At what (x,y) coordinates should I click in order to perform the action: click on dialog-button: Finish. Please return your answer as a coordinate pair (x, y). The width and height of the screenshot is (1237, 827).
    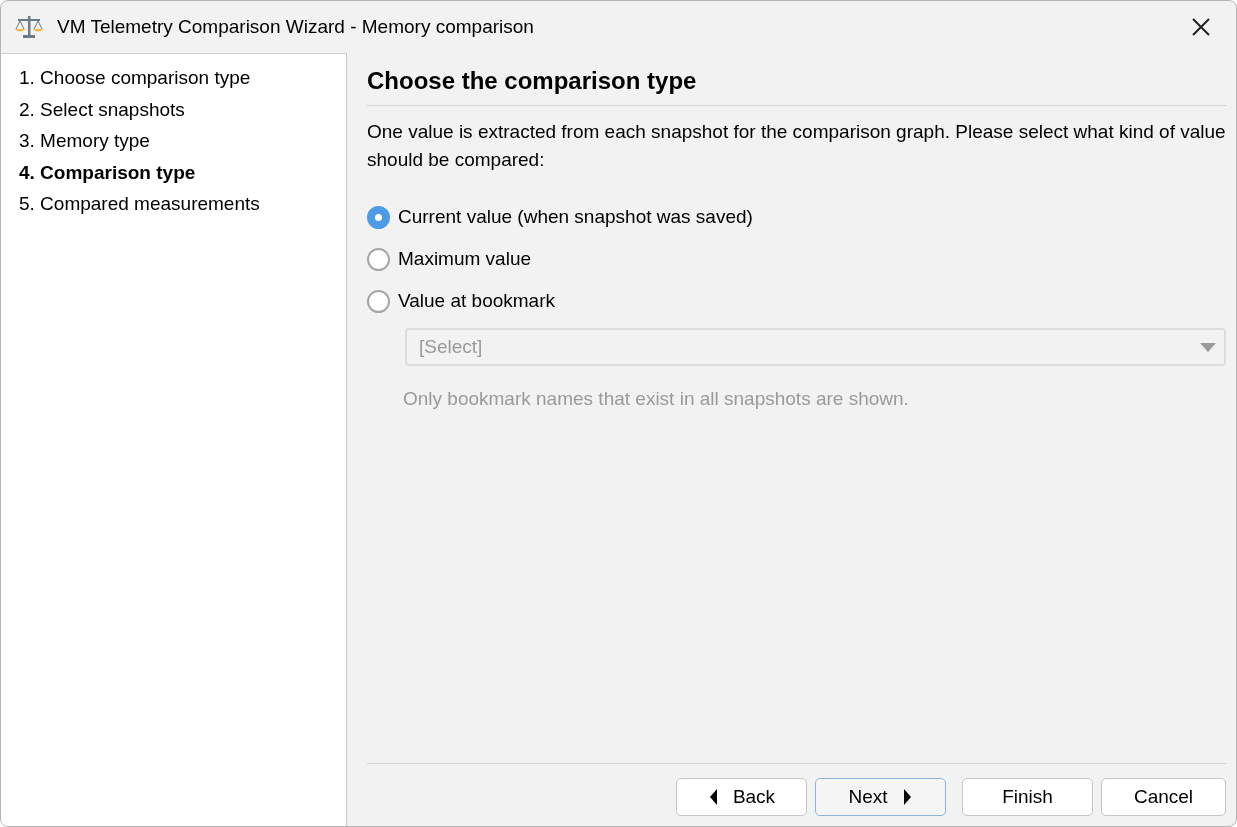
    Looking at the image, I should click on (1027, 797).